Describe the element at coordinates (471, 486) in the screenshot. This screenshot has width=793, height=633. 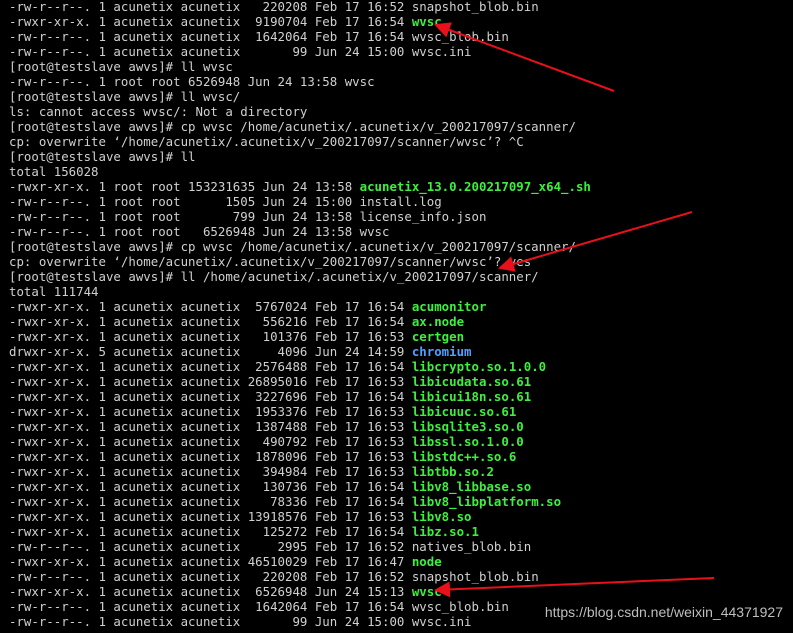
I see `file-name: libv8_libbase.so` at that location.